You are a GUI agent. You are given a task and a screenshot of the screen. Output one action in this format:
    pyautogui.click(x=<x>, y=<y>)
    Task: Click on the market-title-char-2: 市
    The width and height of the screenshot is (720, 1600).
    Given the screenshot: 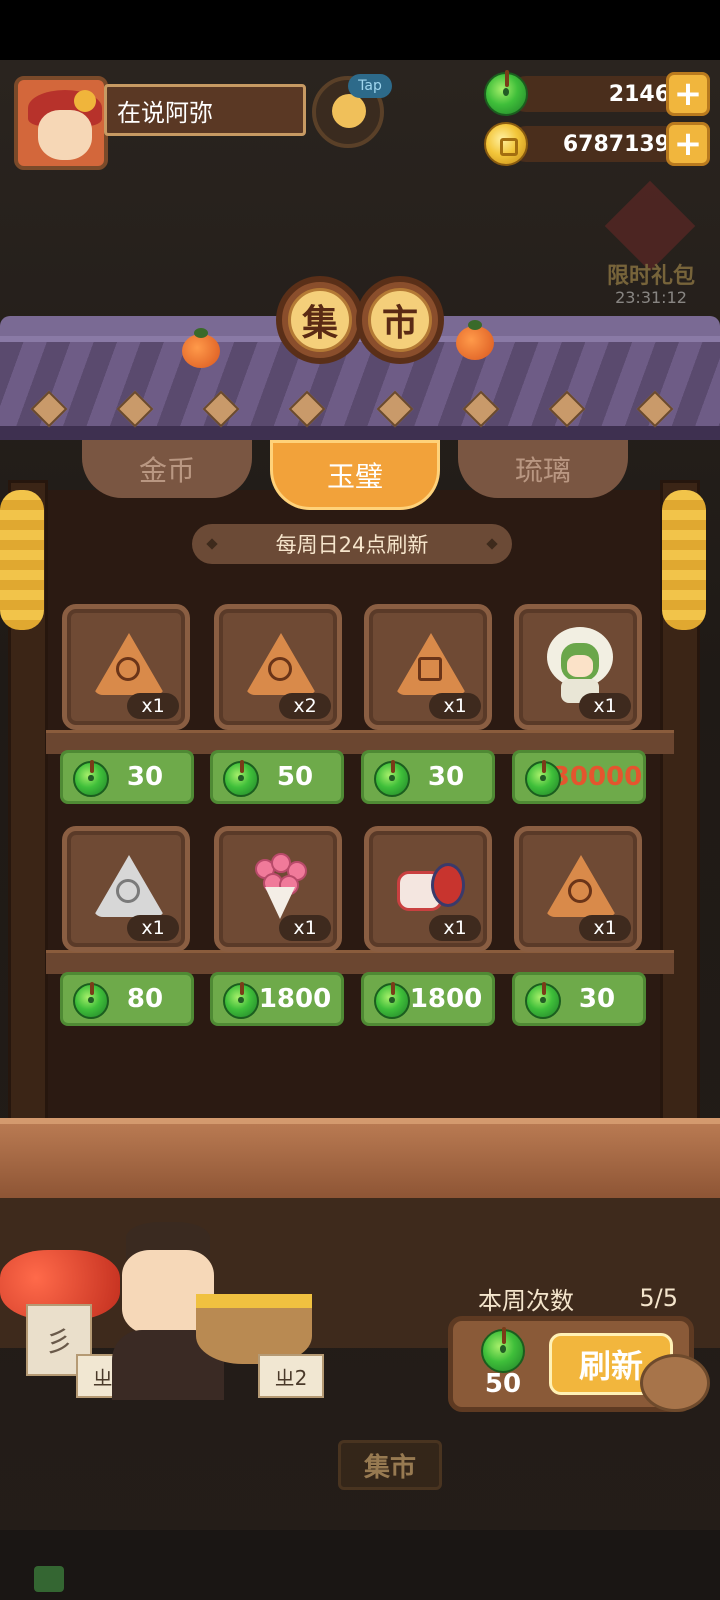 What is the action you would take?
    pyautogui.click(x=400, y=320)
    